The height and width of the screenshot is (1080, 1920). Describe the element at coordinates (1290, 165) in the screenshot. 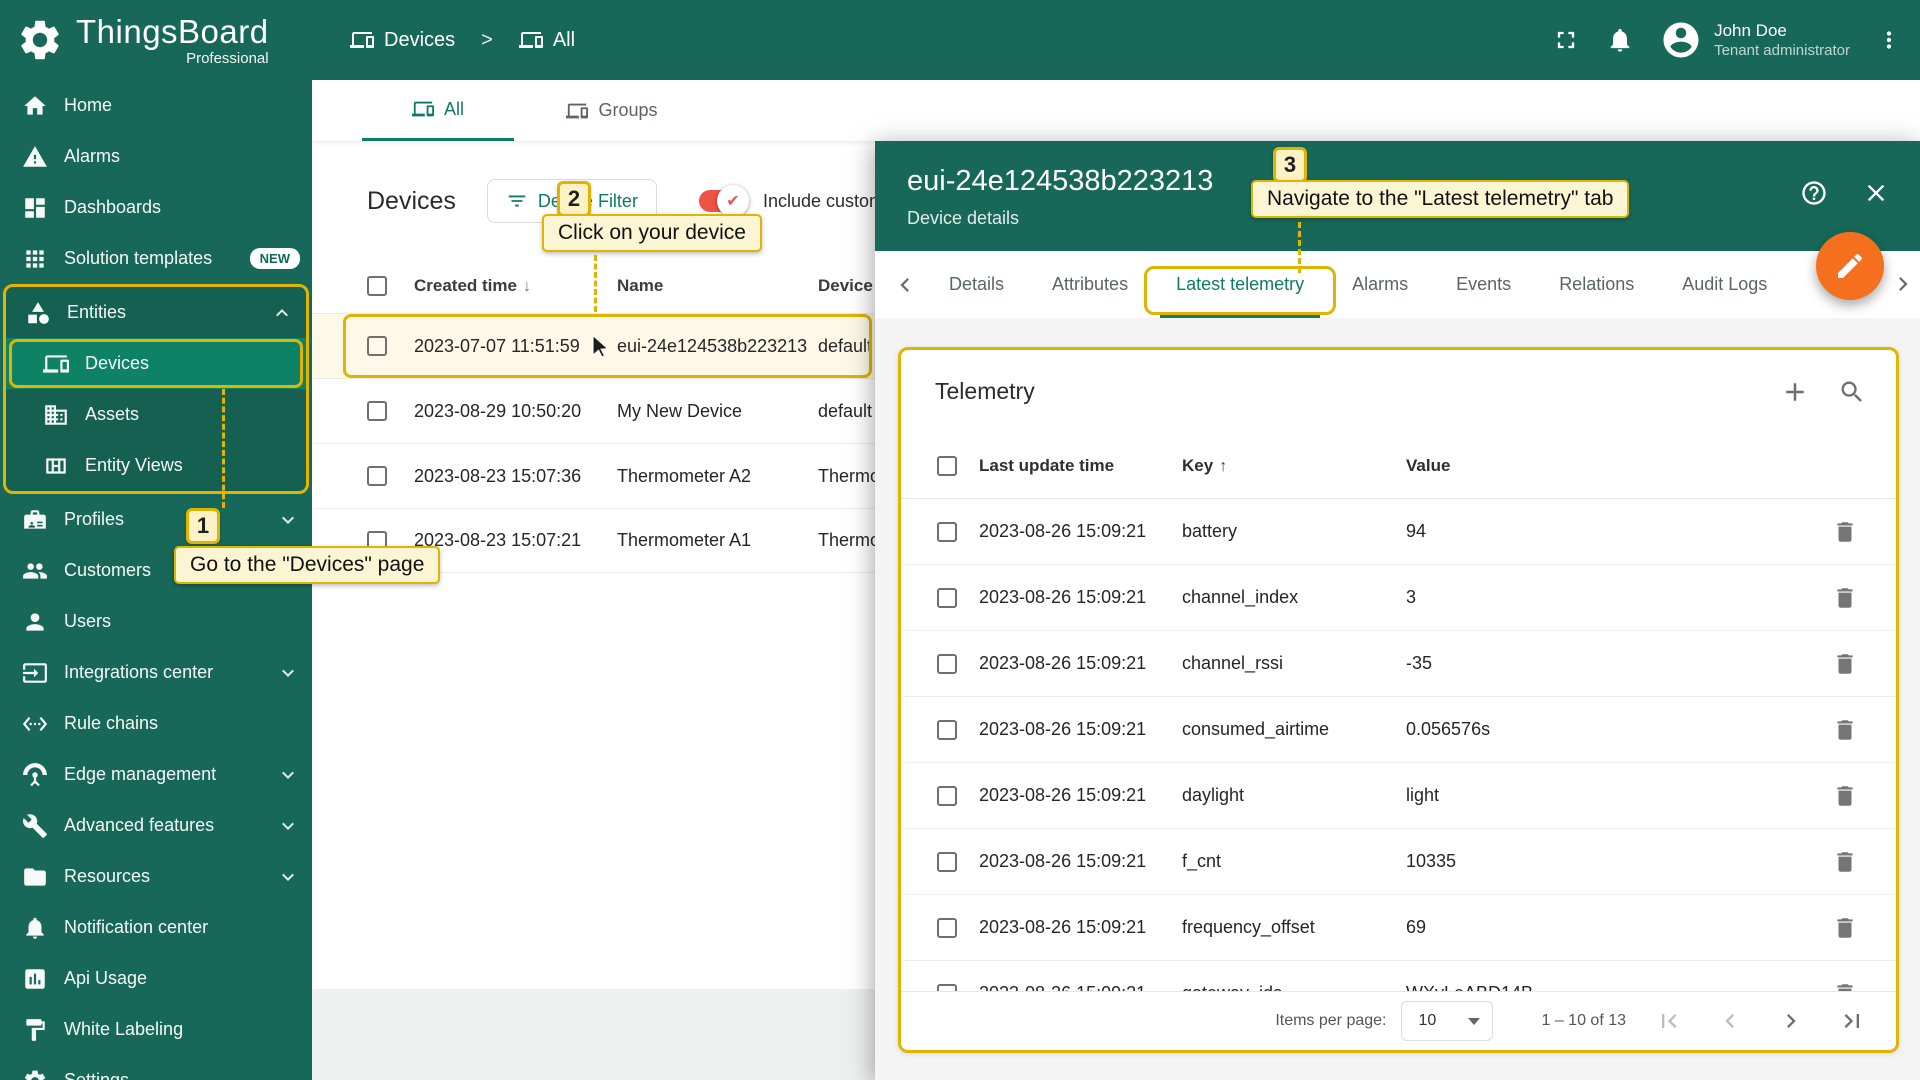

I see `step3-badge: 3` at that location.